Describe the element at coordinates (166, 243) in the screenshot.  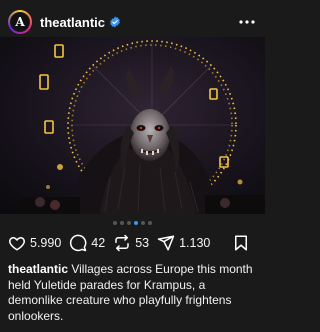
I see `send-icon` at that location.